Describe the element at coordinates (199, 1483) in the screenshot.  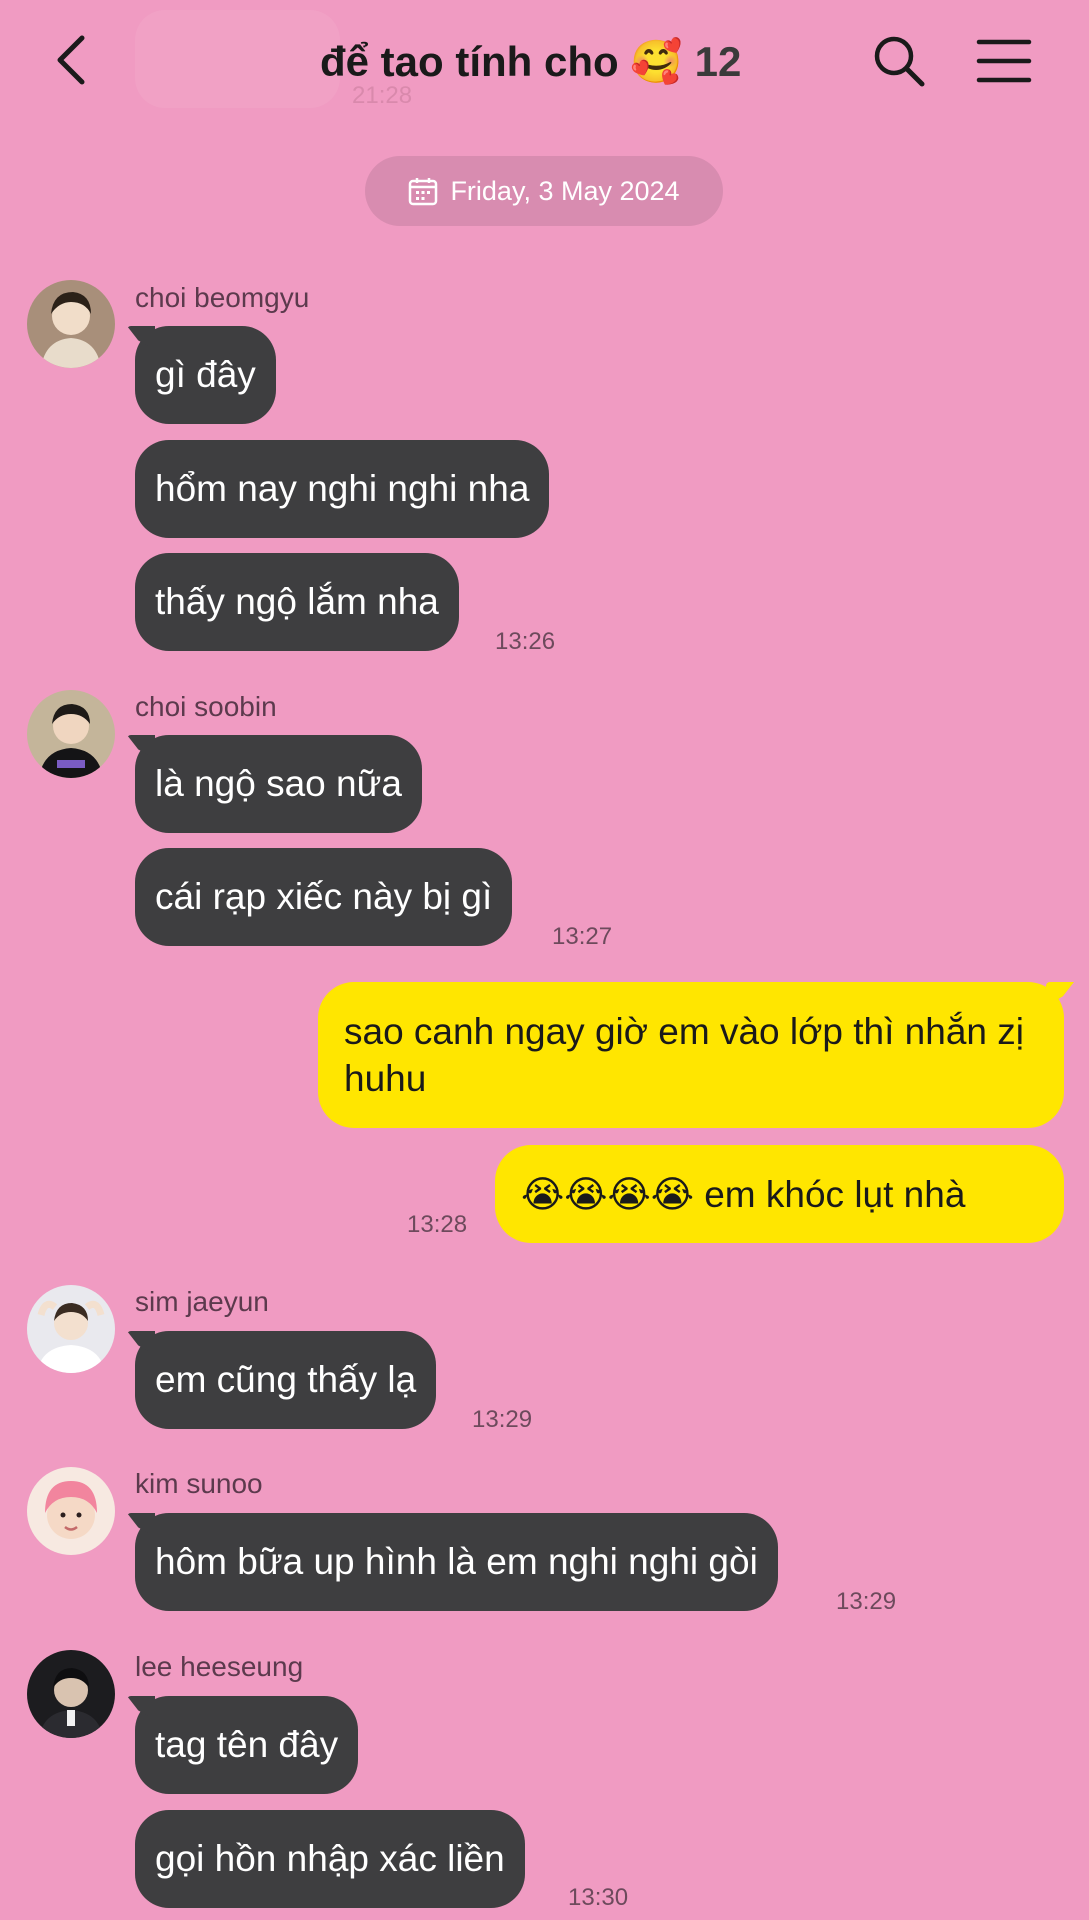
I see `sender-name: kim sunoo` at that location.